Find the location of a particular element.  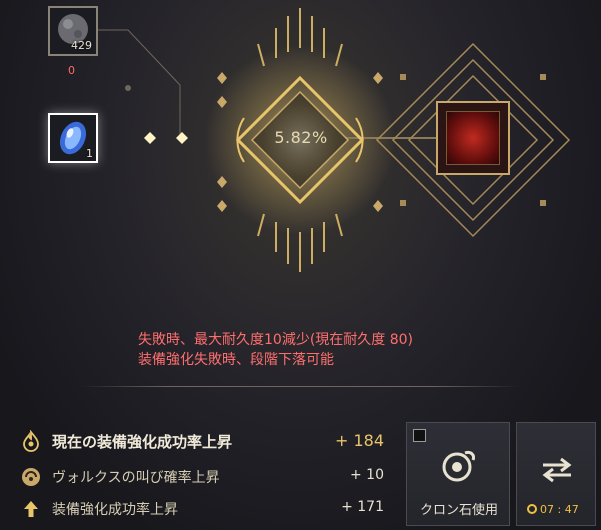

swap-arrows-icon is located at coordinates (557, 470).